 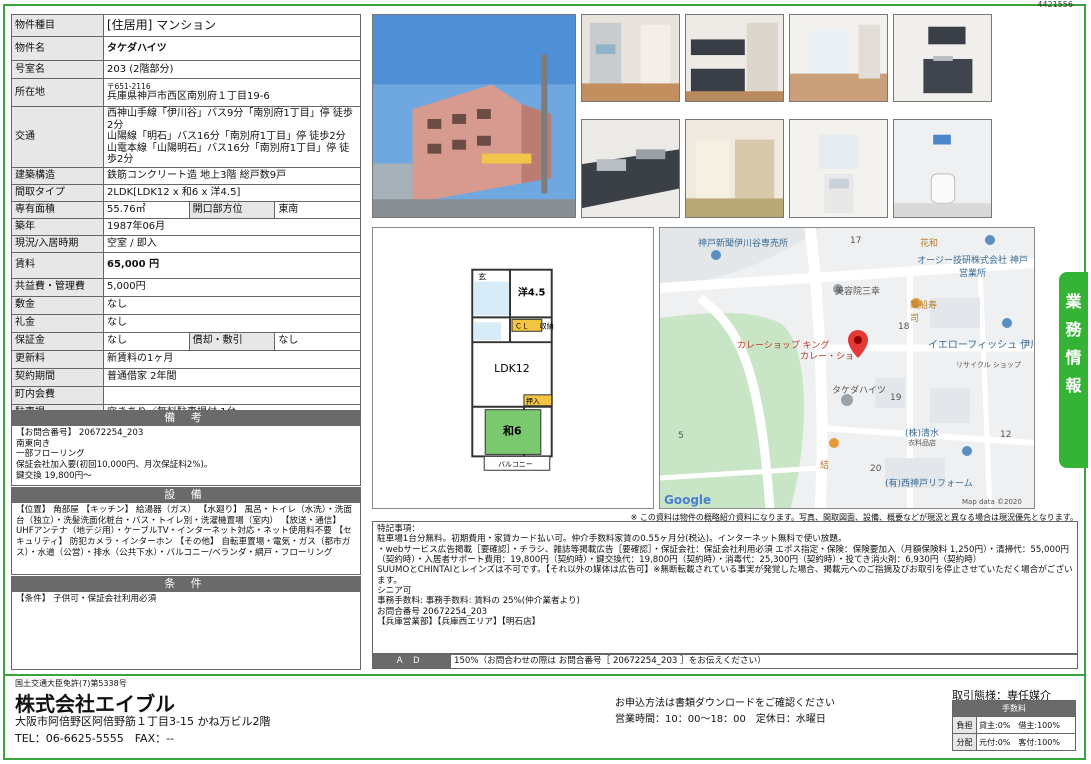 I want to click on business-hours: 営業時間：10：00〜18：00 定休日：水曜日, so click(x=720, y=719).